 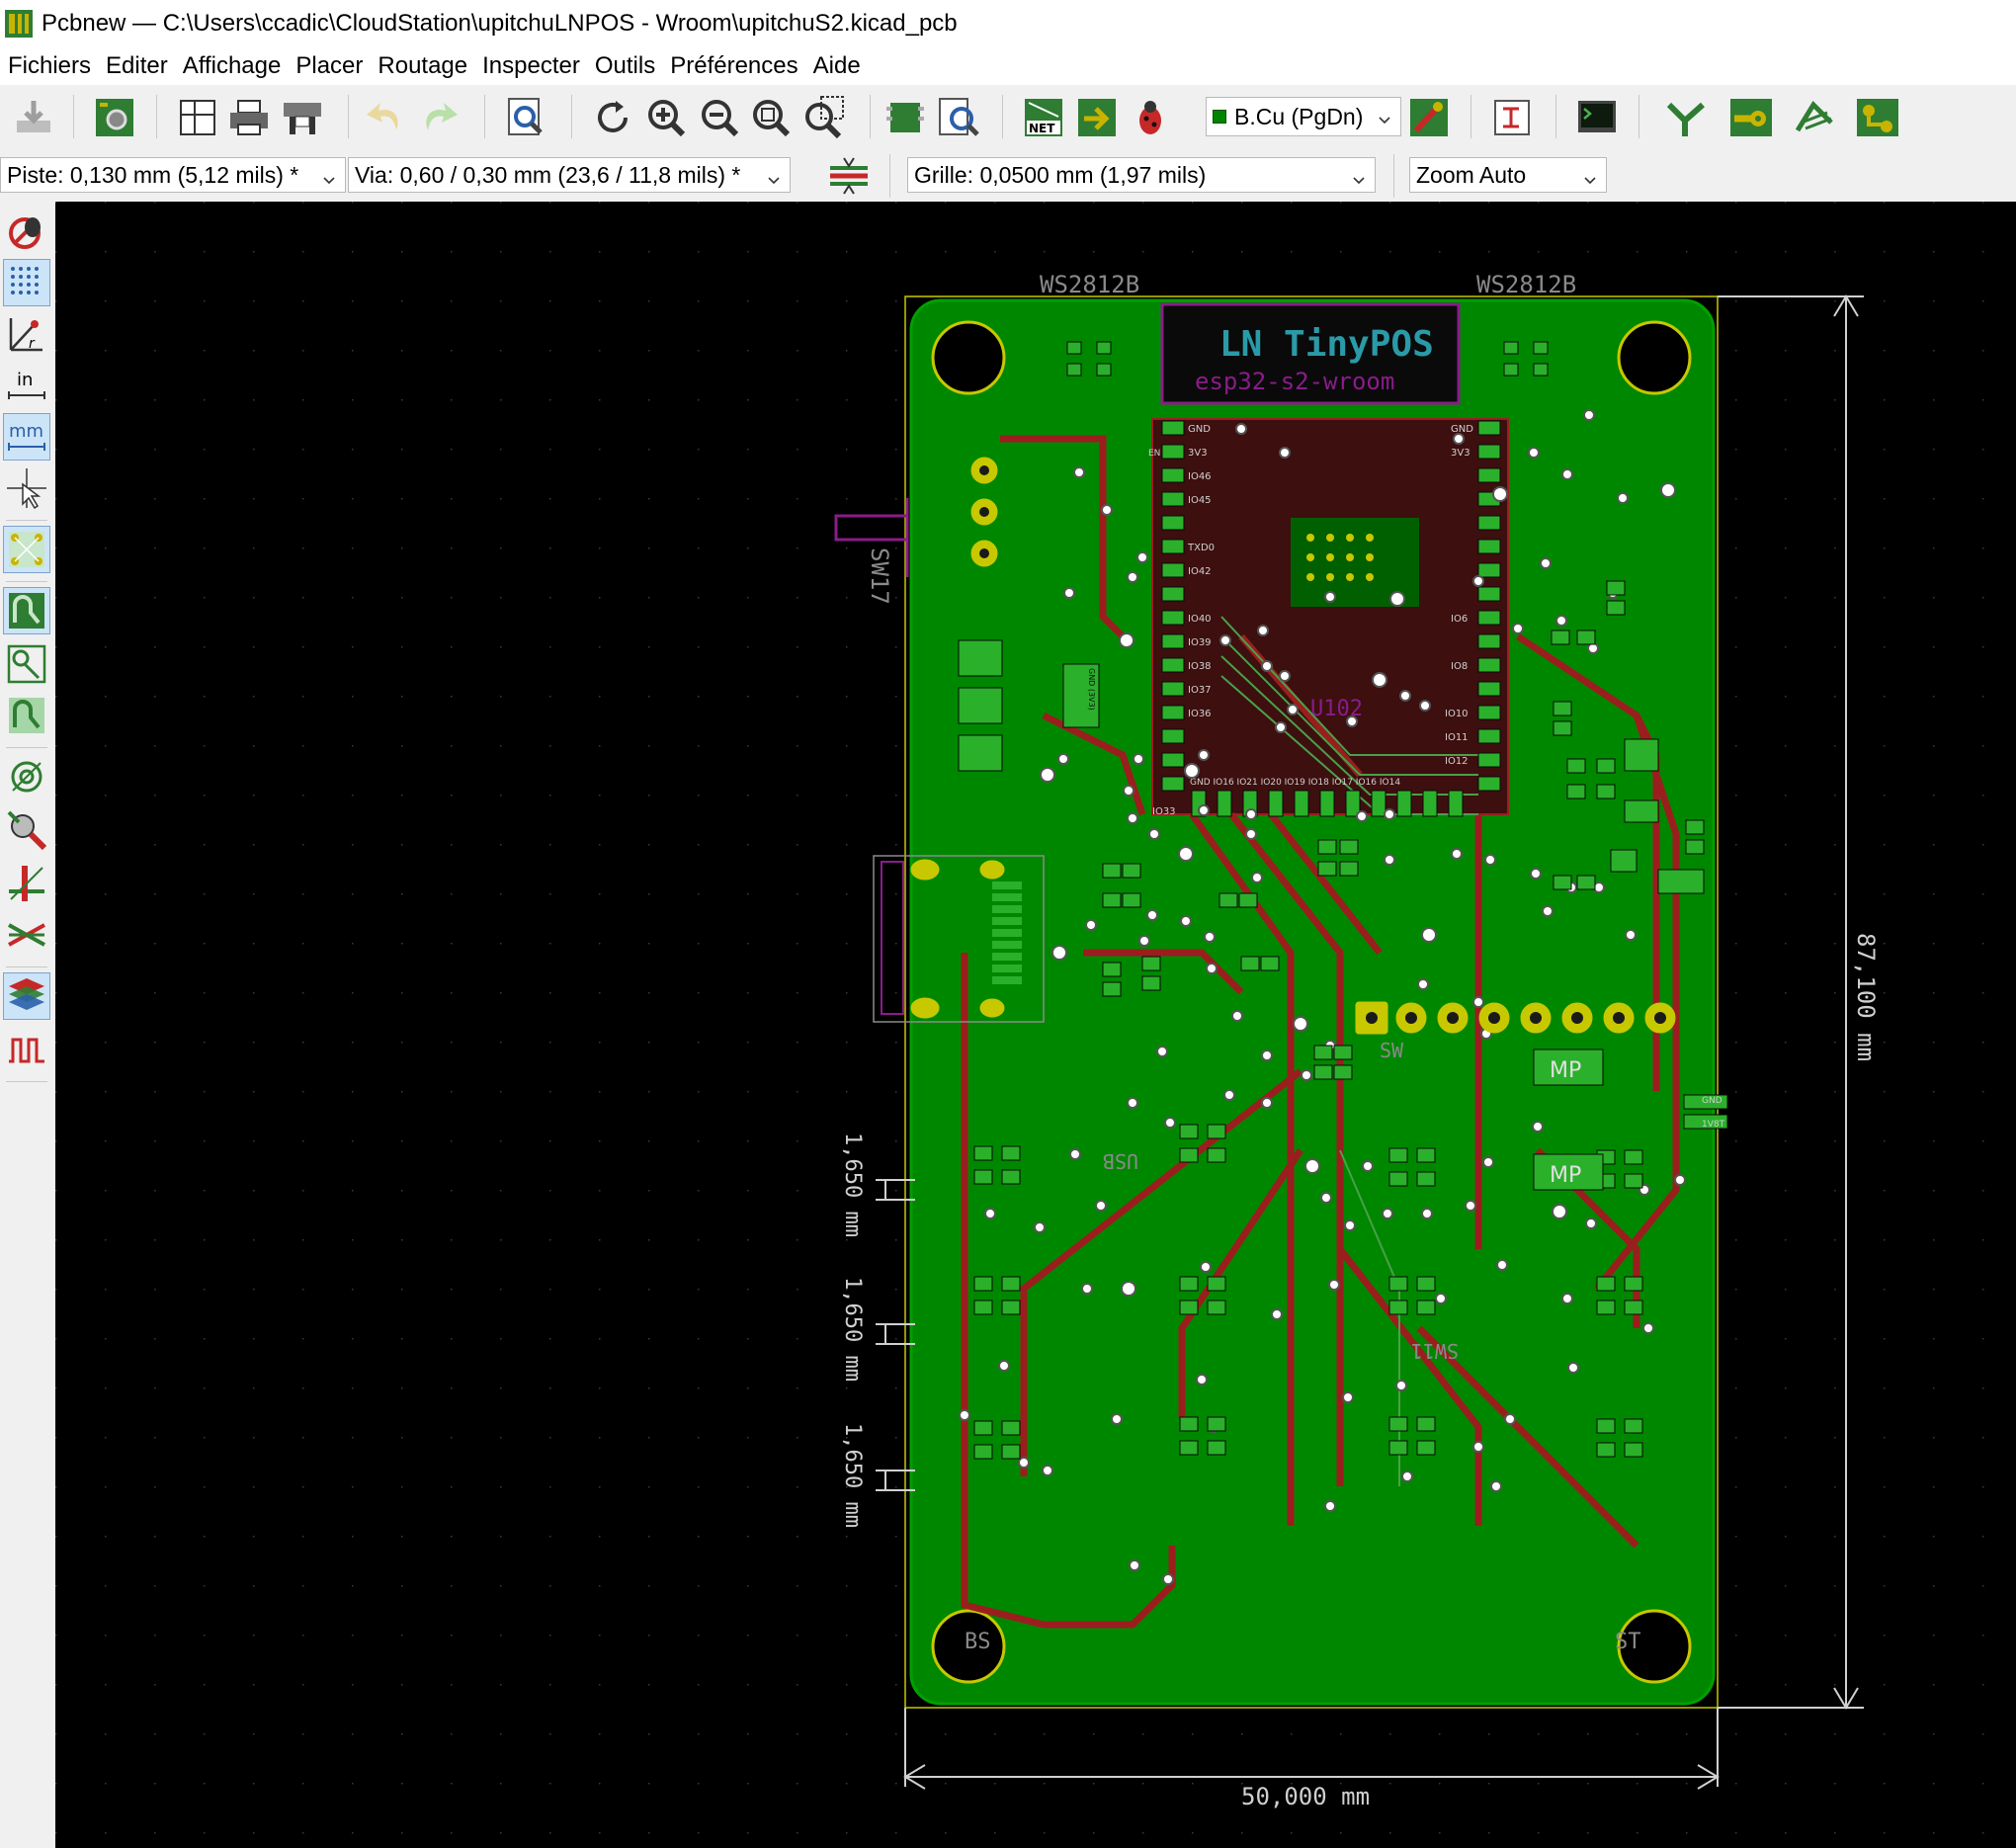 What do you see at coordinates (978, 1642) in the screenshot?
I see `corner-label-left: BS` at bounding box center [978, 1642].